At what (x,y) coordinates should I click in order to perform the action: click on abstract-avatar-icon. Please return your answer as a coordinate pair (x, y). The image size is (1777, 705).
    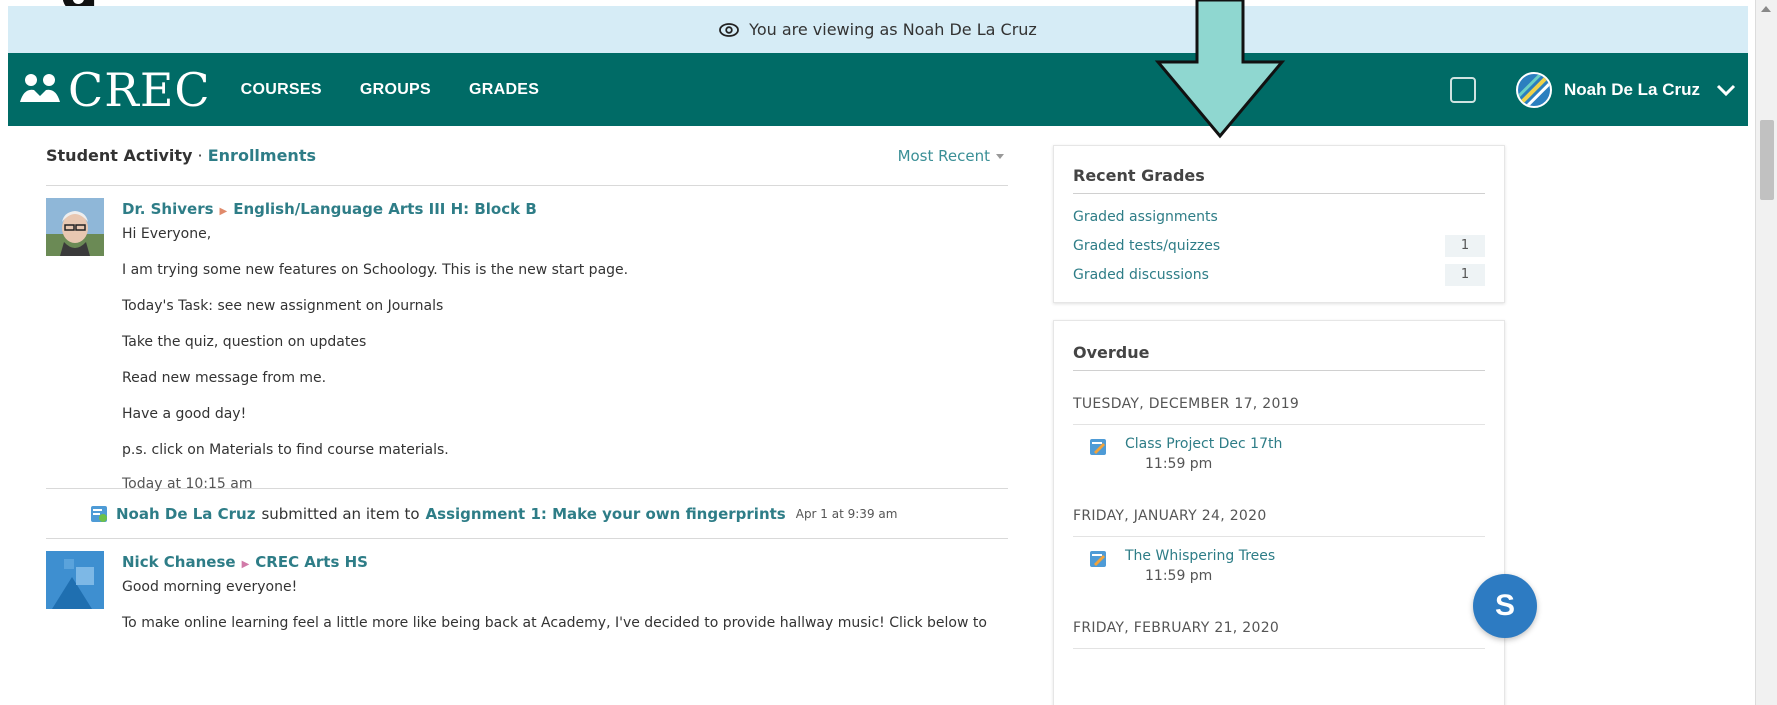
    Looking at the image, I should click on (75, 580).